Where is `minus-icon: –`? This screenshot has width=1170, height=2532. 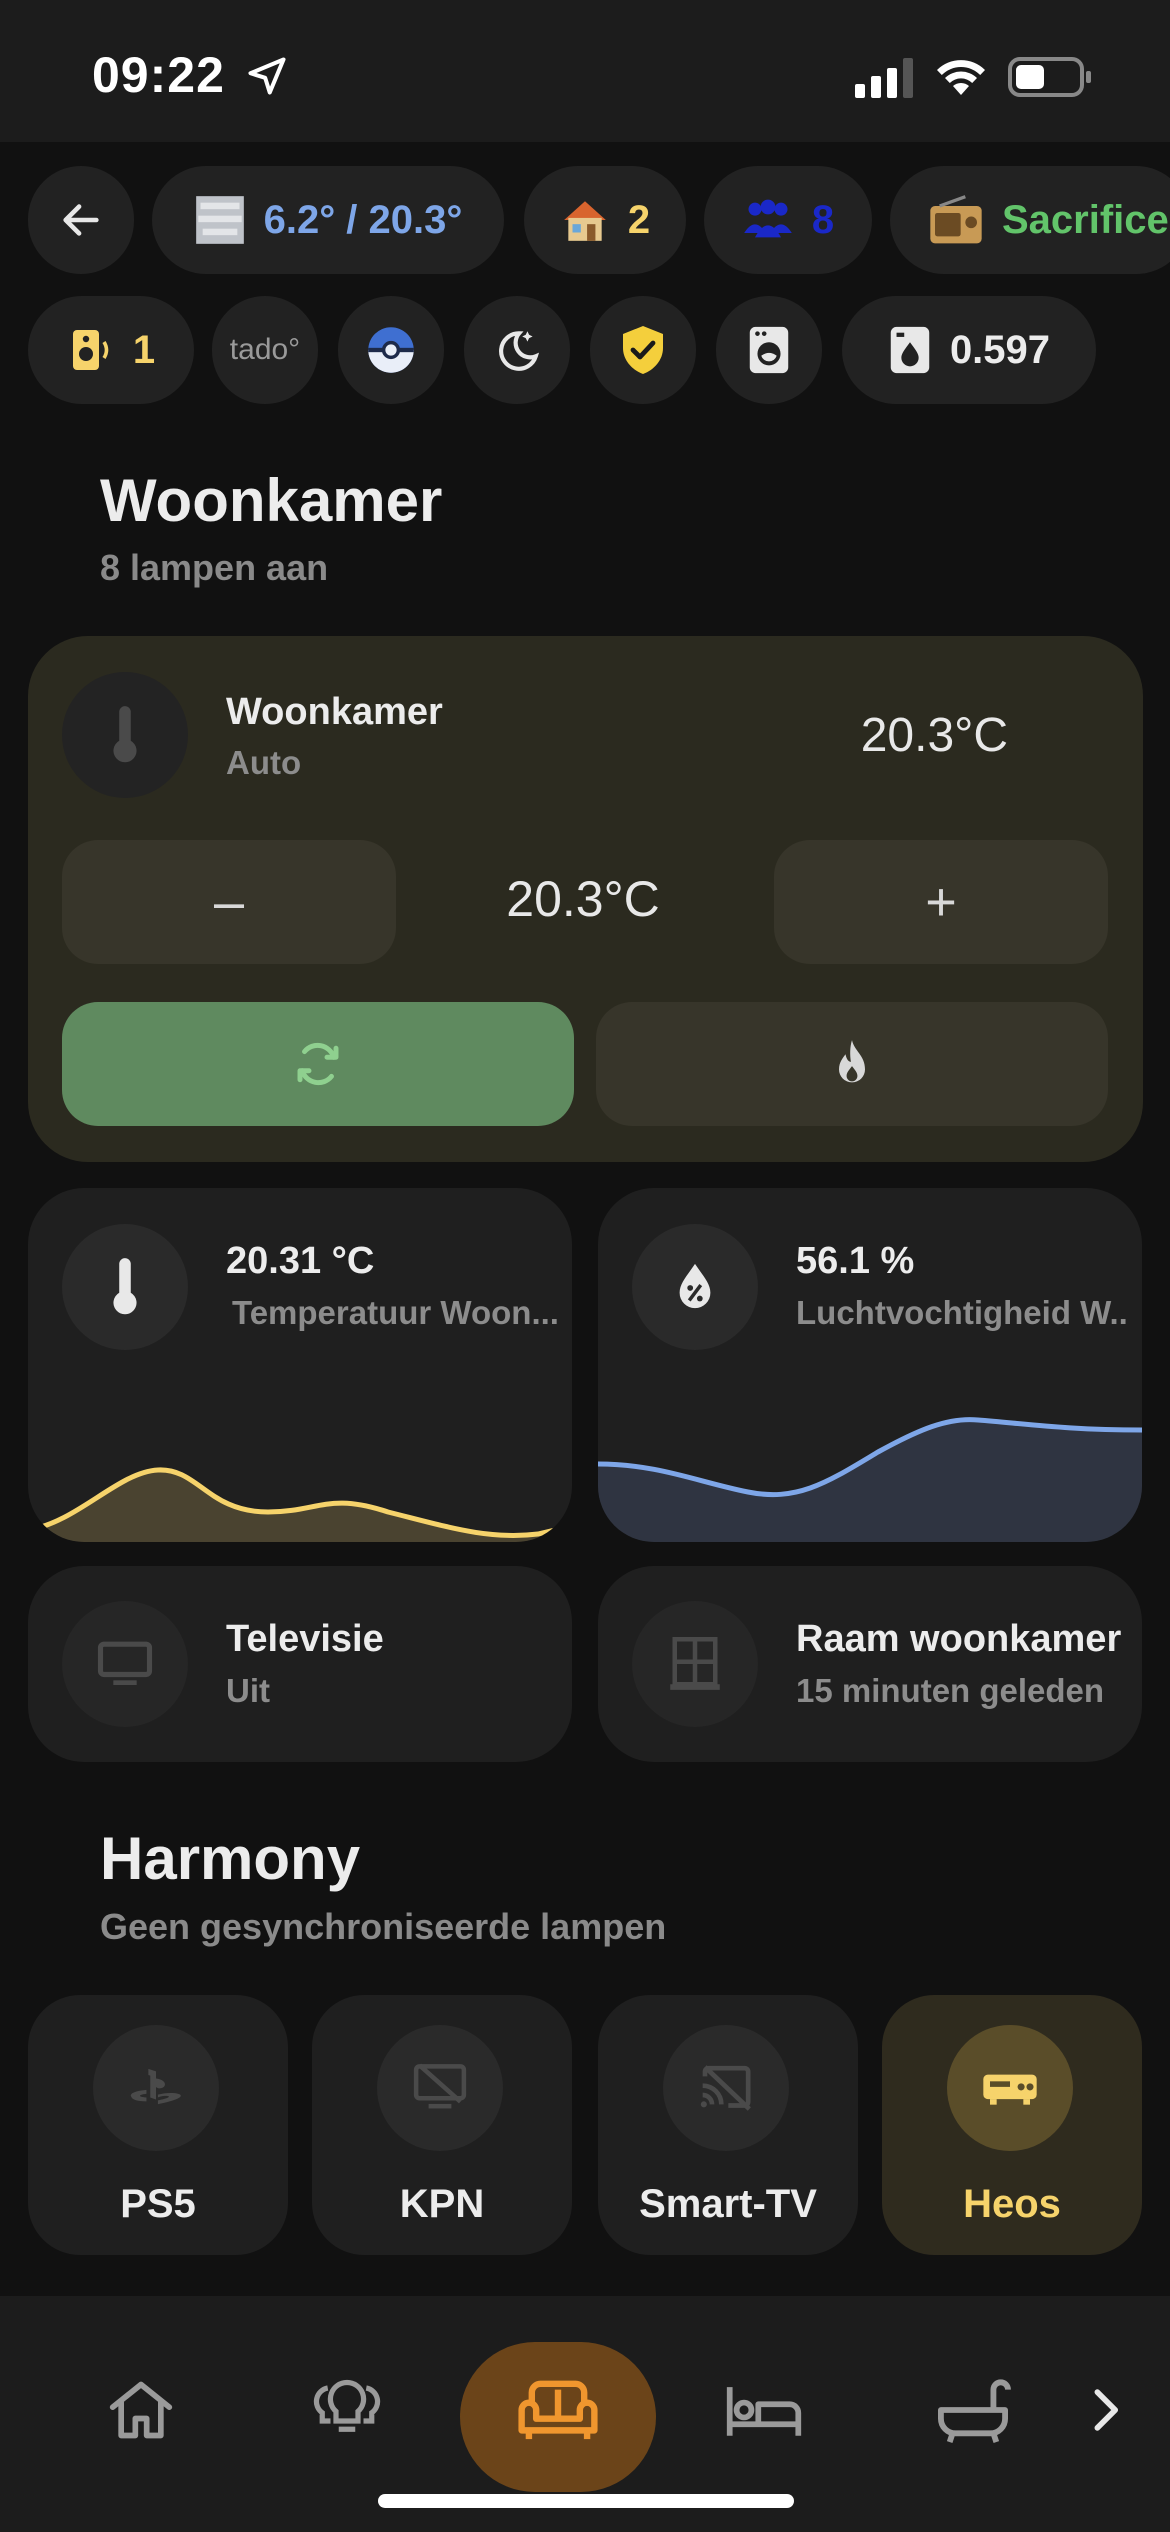
minus-icon: – is located at coordinates (229, 902).